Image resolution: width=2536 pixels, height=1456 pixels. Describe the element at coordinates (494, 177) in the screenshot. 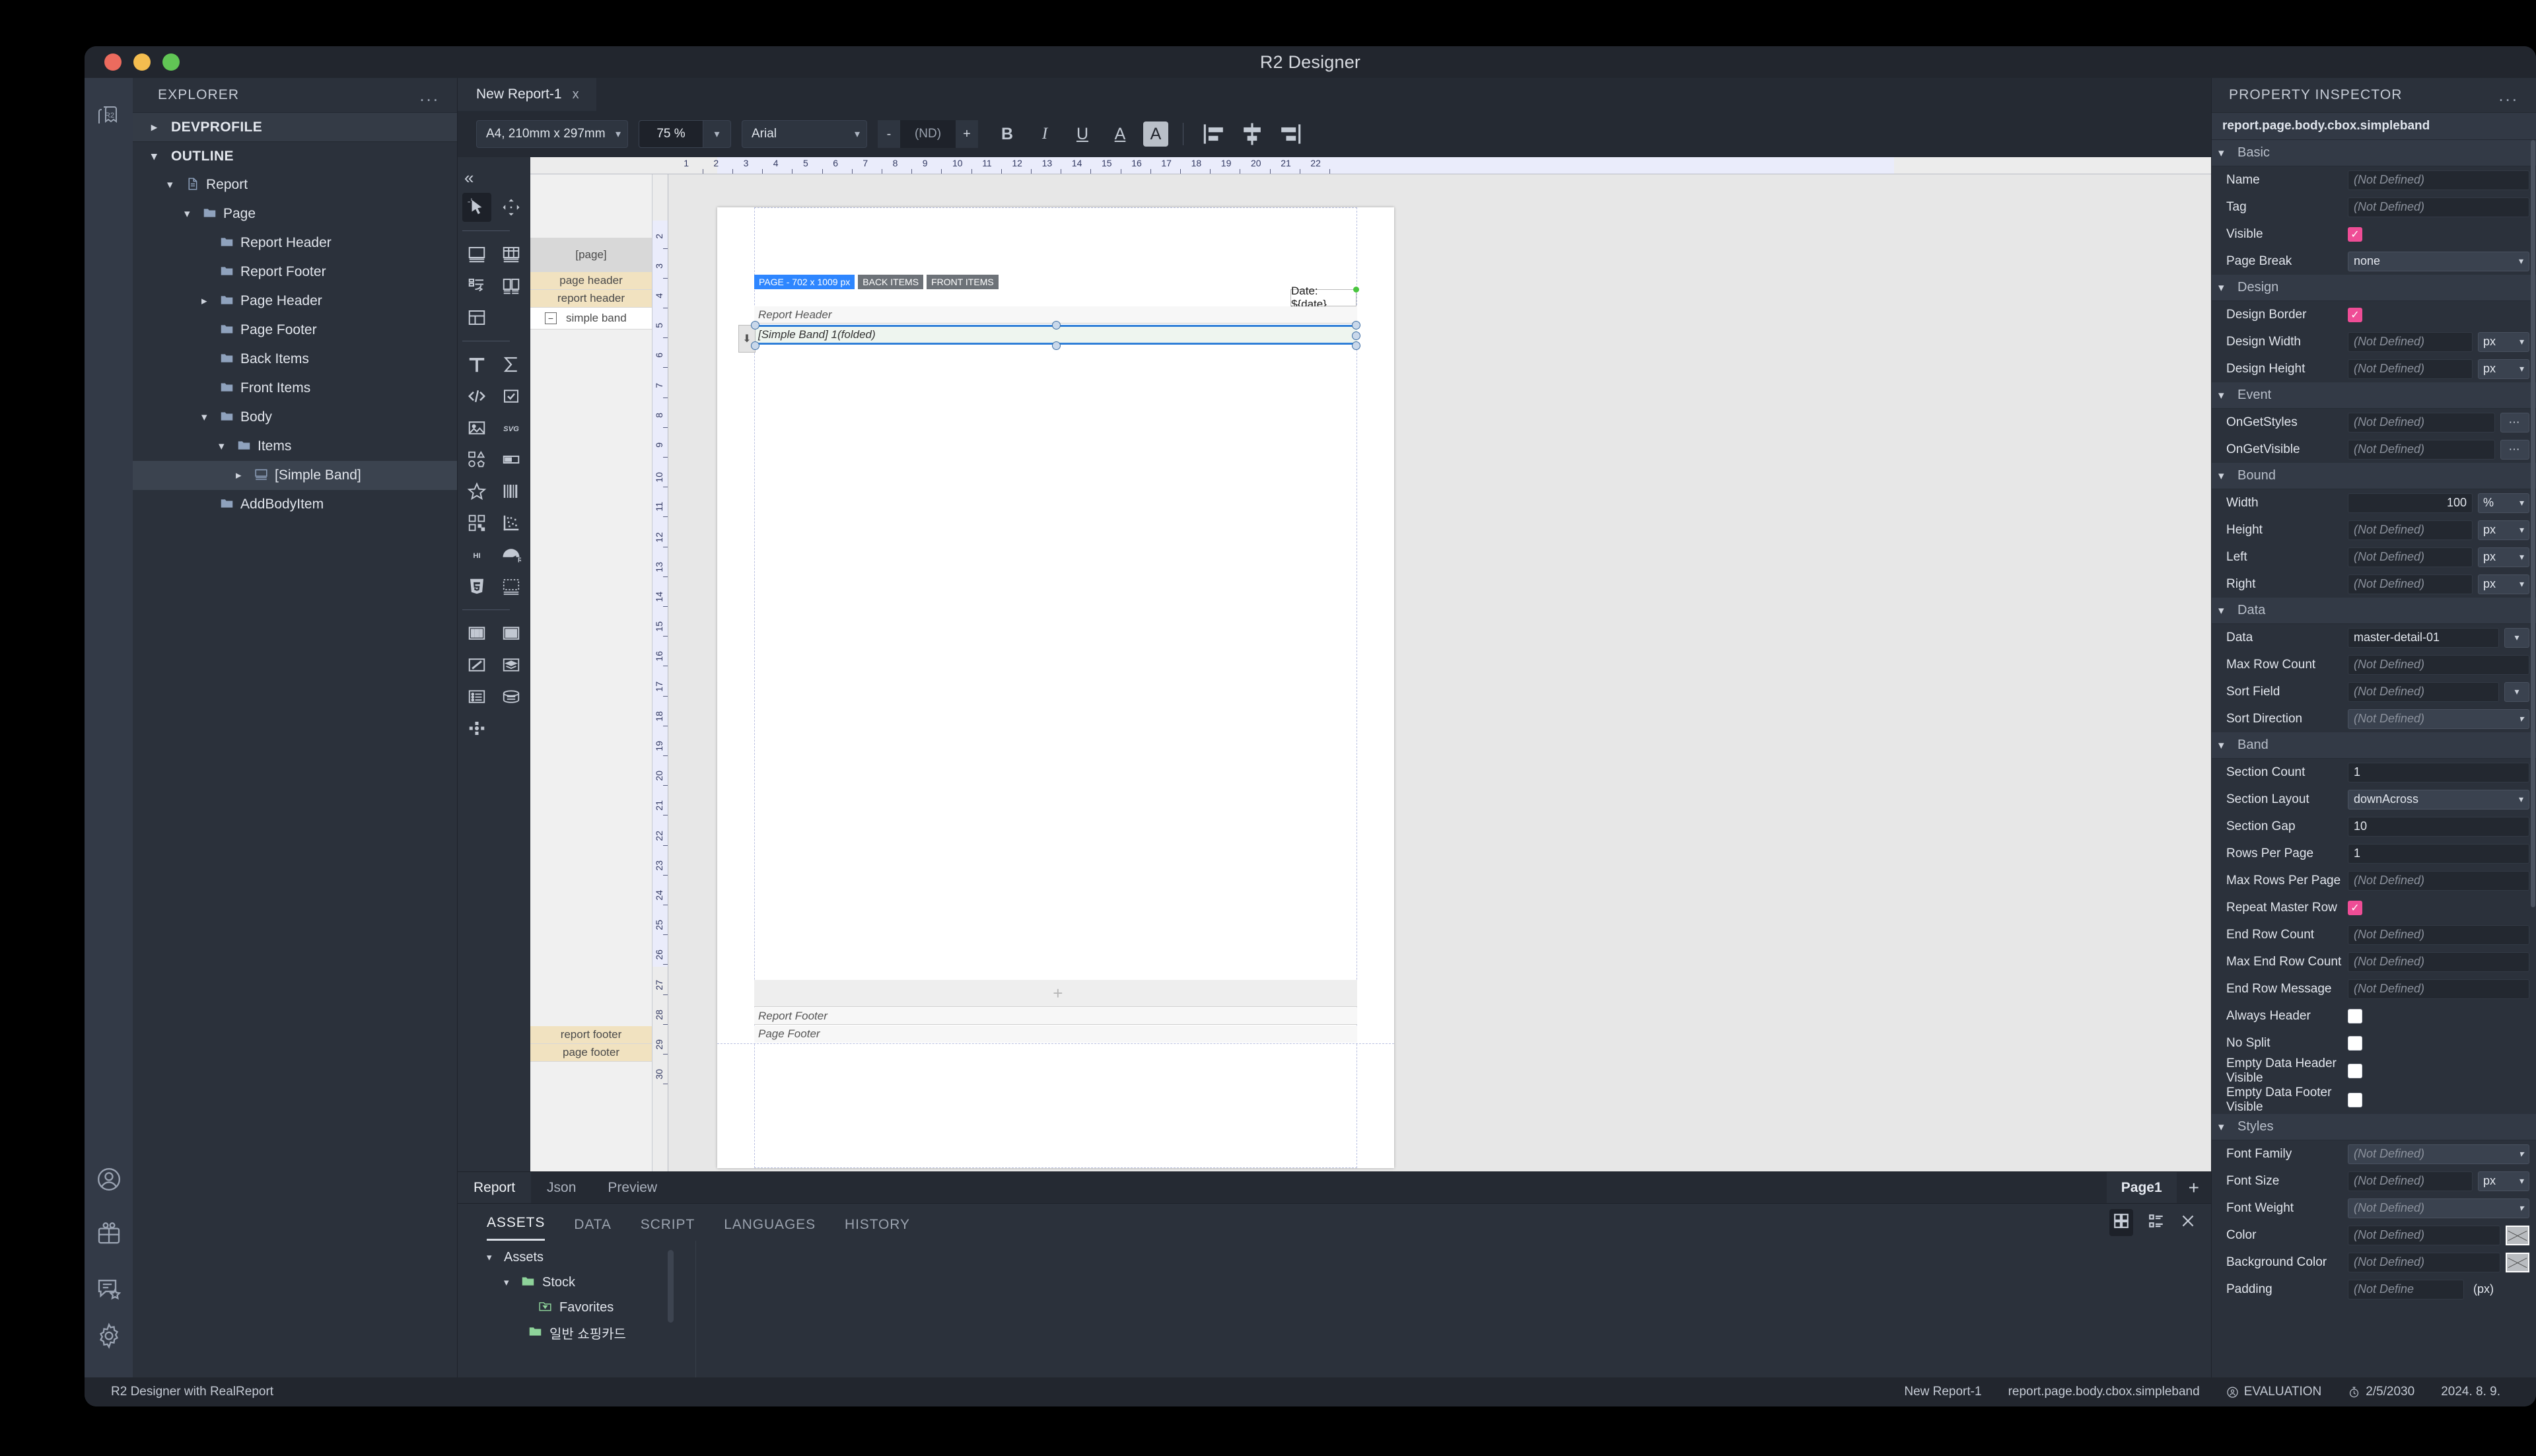

I see `collapse-palette-button: «` at that location.